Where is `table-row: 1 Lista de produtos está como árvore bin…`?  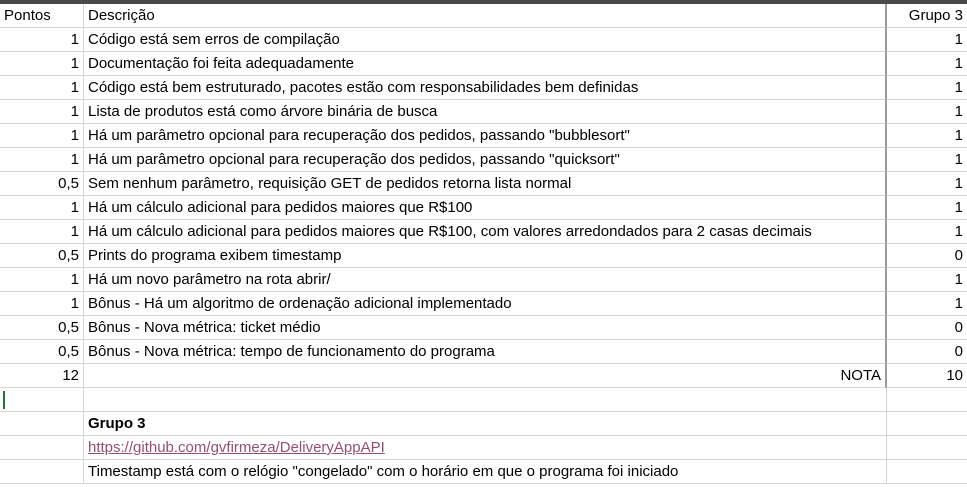
table-row: 1 Lista de produtos está como árvore bin… is located at coordinates (483, 112).